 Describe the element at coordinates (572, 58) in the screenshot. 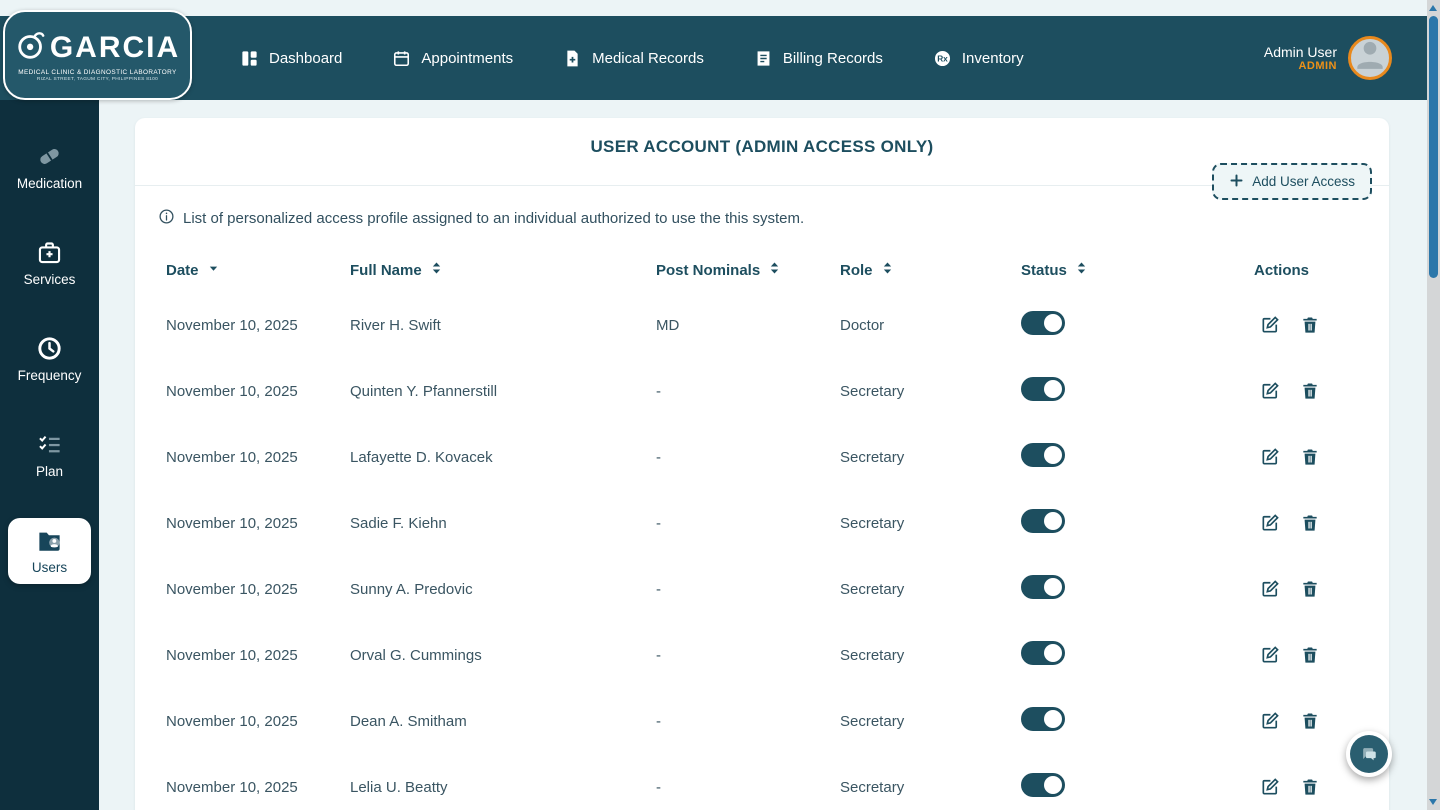

I see `medical-file-icon` at that location.